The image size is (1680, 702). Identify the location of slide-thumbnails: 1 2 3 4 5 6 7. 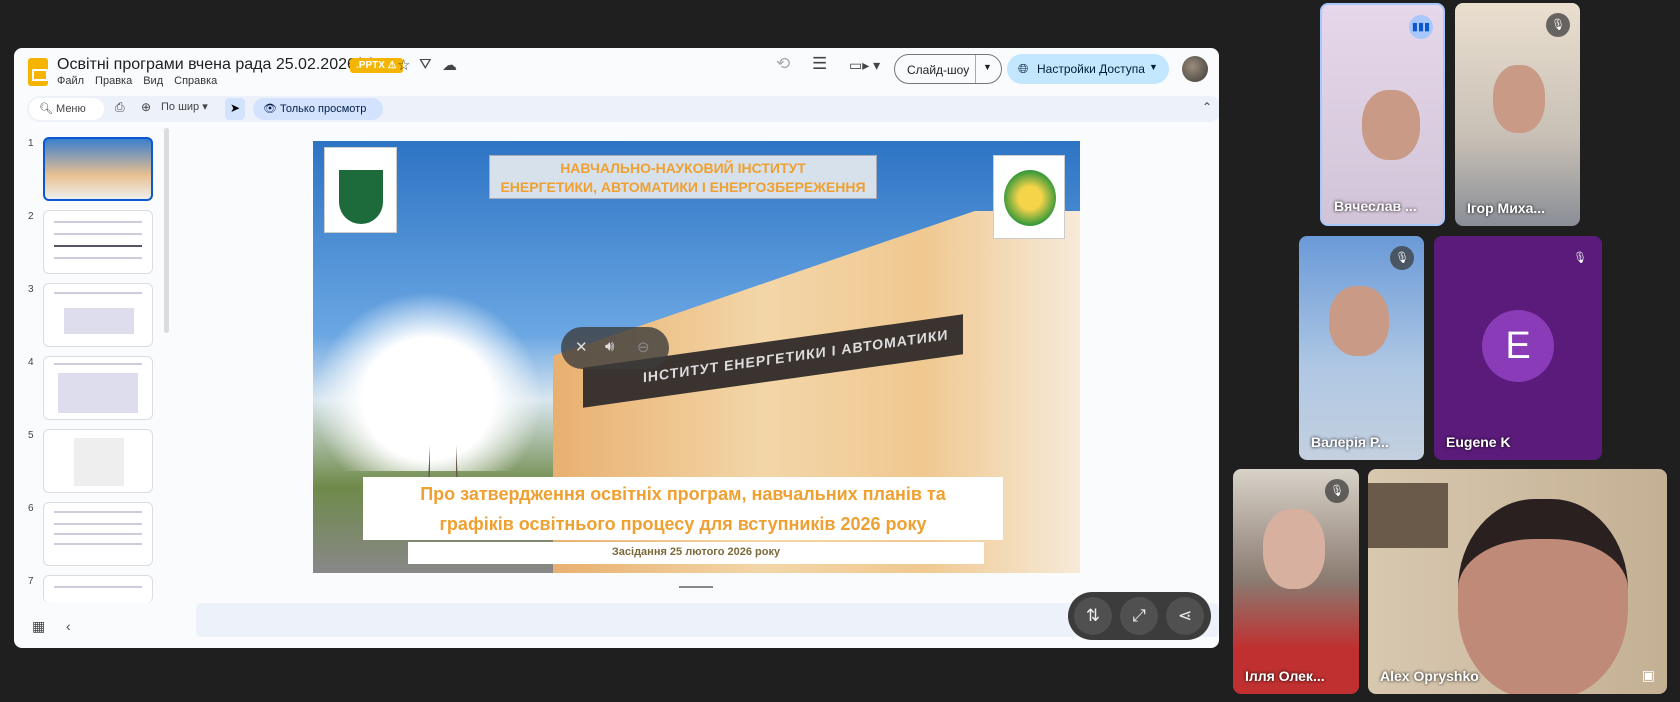
(89, 368).